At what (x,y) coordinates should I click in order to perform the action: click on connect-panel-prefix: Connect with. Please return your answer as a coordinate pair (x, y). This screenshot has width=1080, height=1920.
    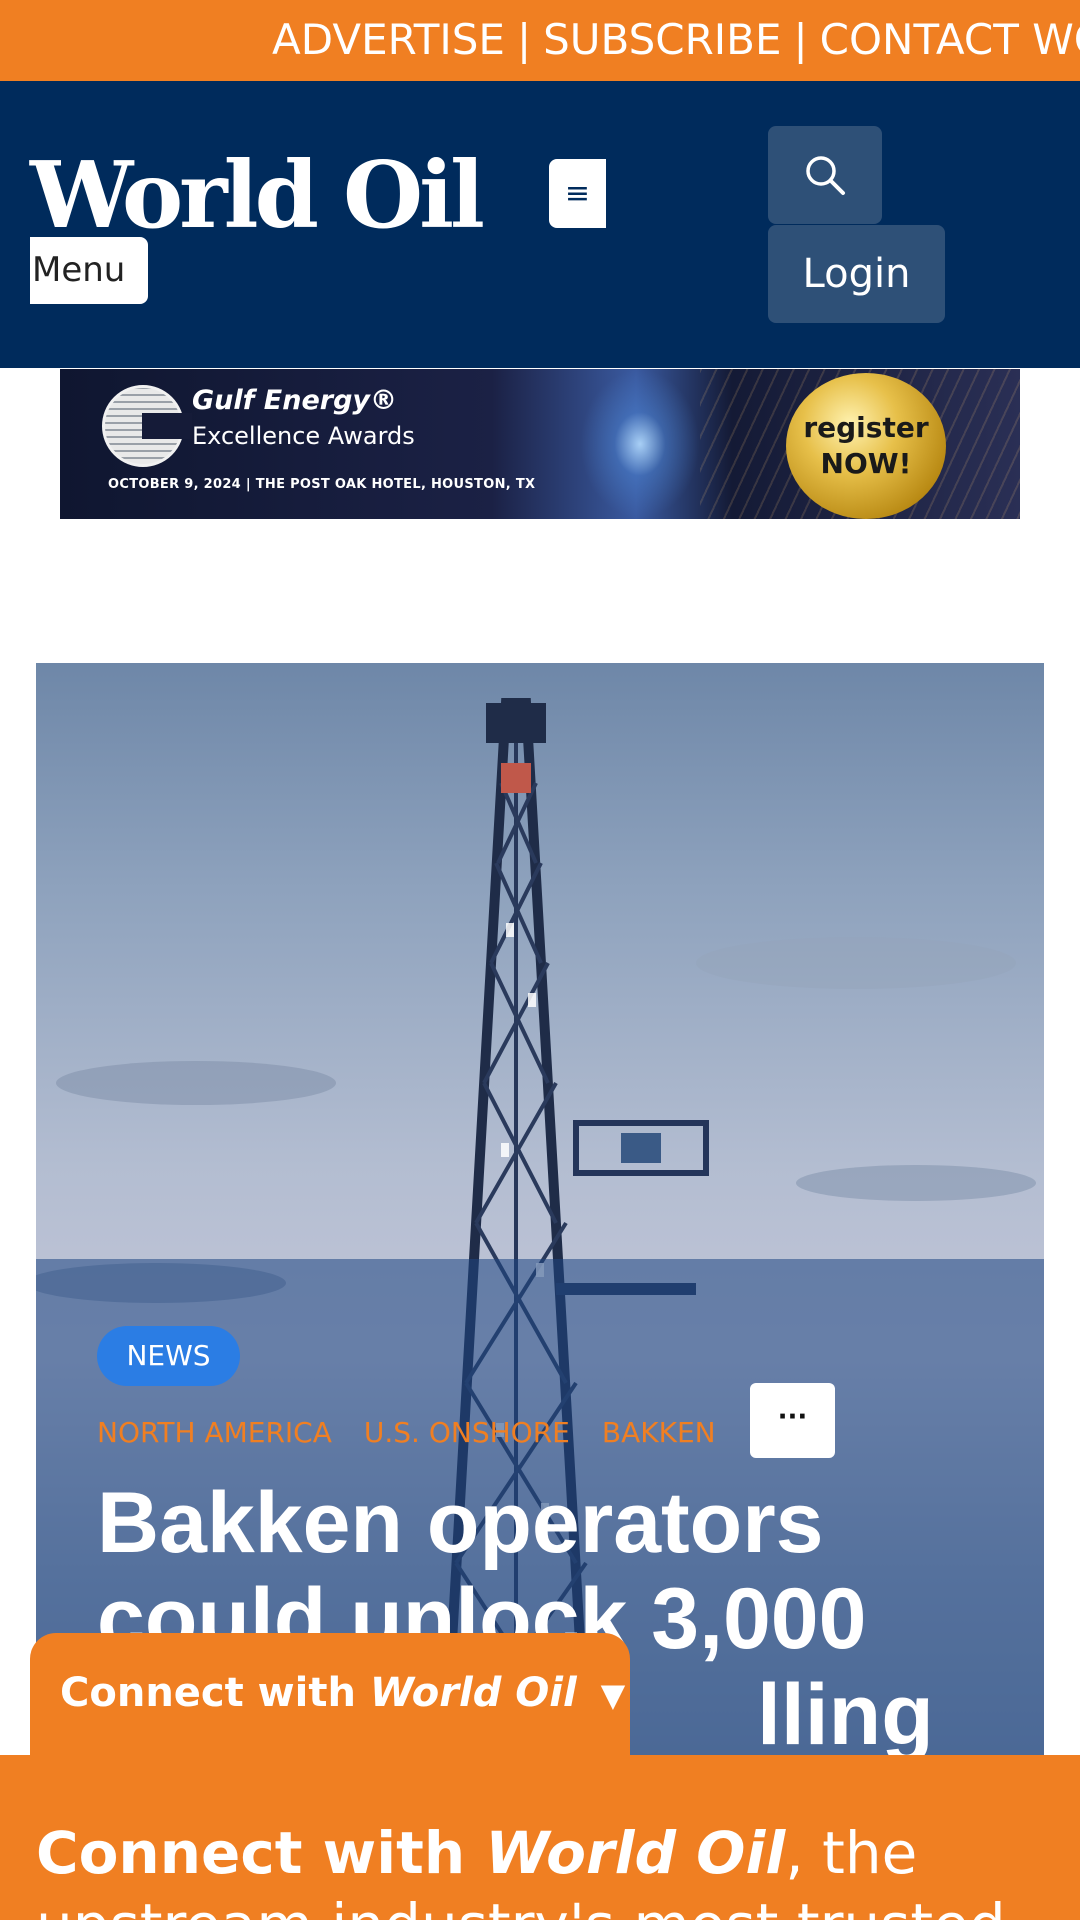
    Looking at the image, I should click on (261, 1853).